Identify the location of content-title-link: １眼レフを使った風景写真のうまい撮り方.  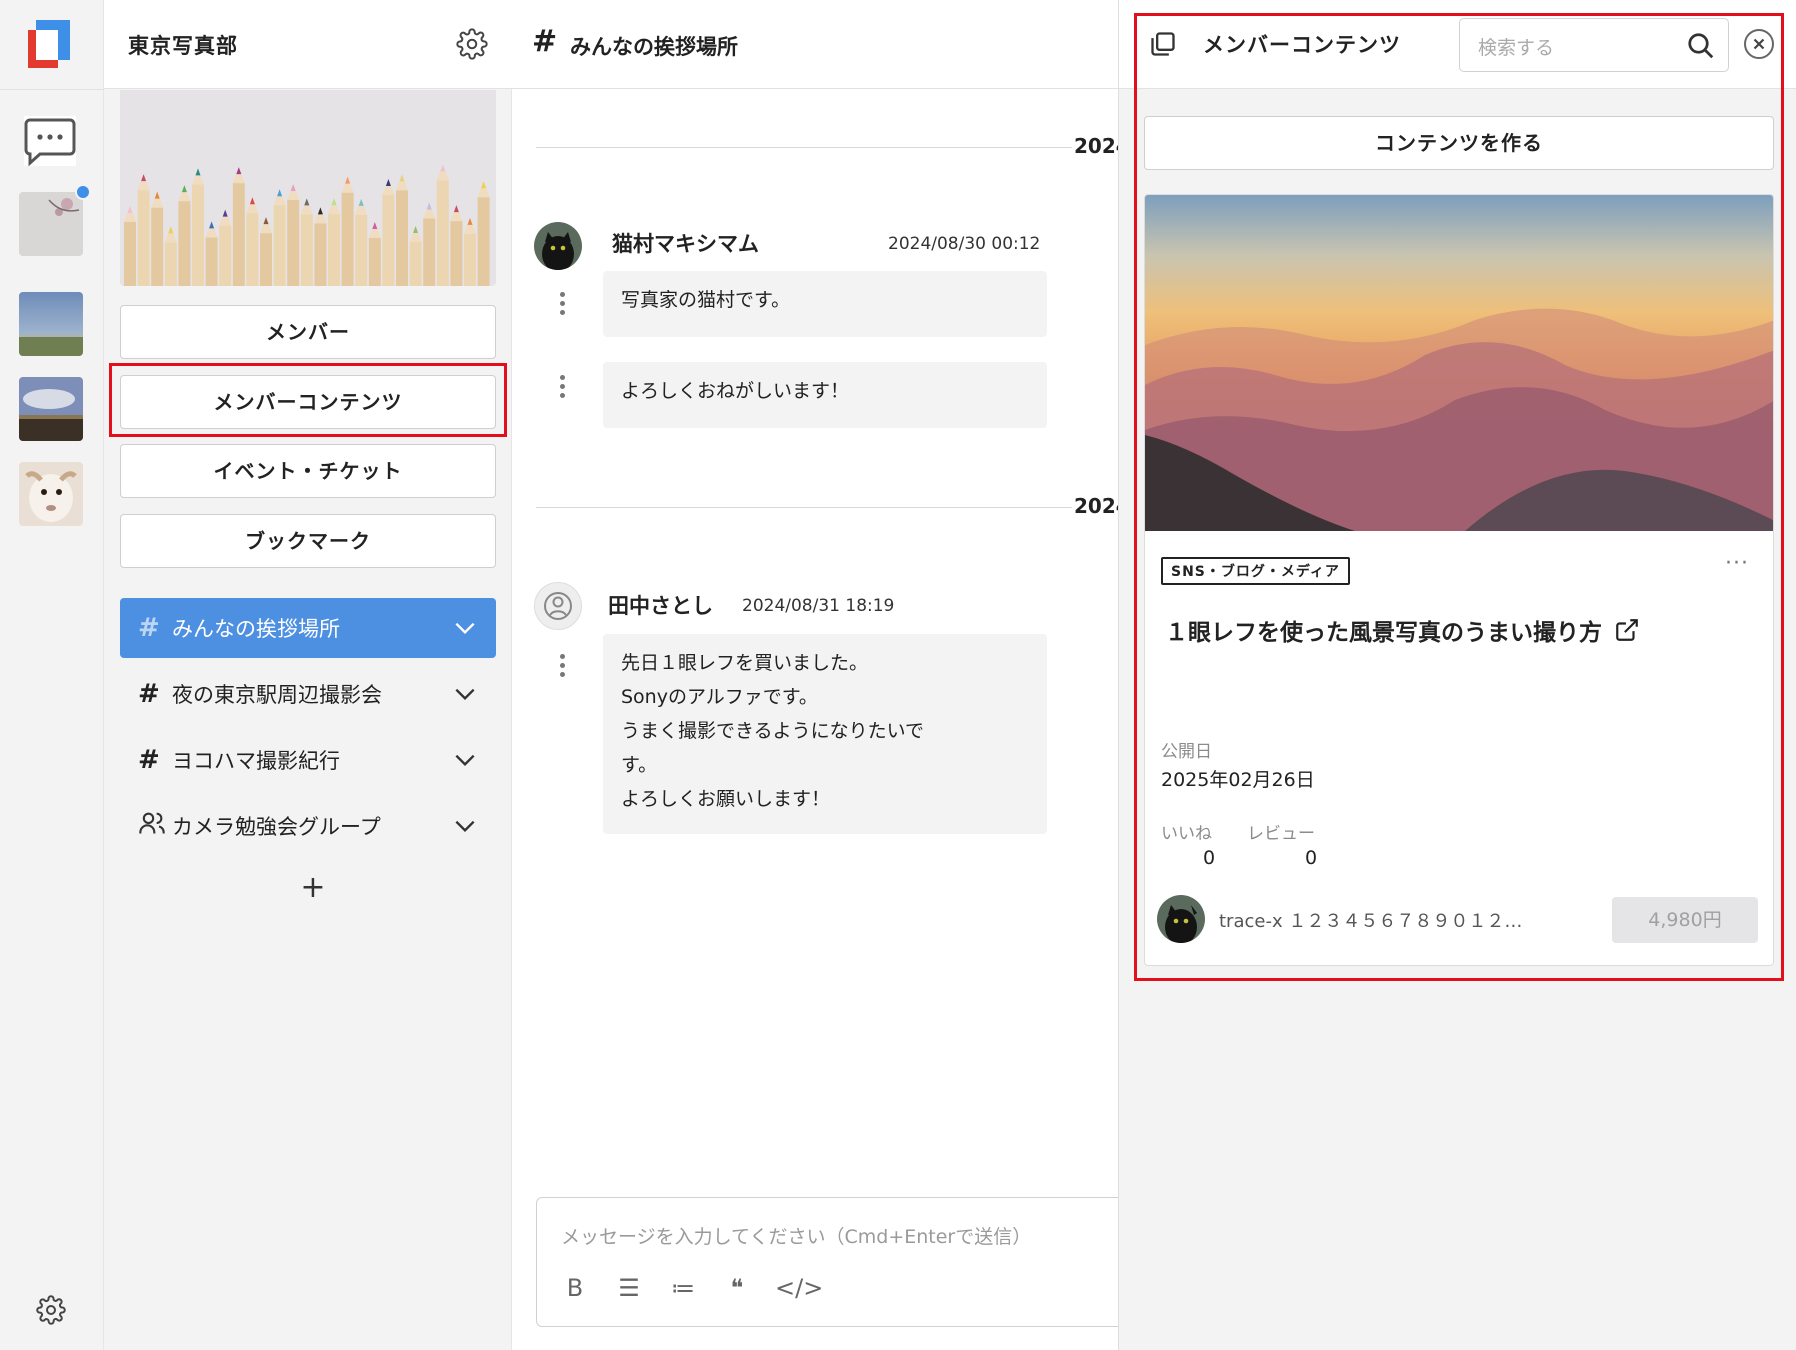
(1402, 630).